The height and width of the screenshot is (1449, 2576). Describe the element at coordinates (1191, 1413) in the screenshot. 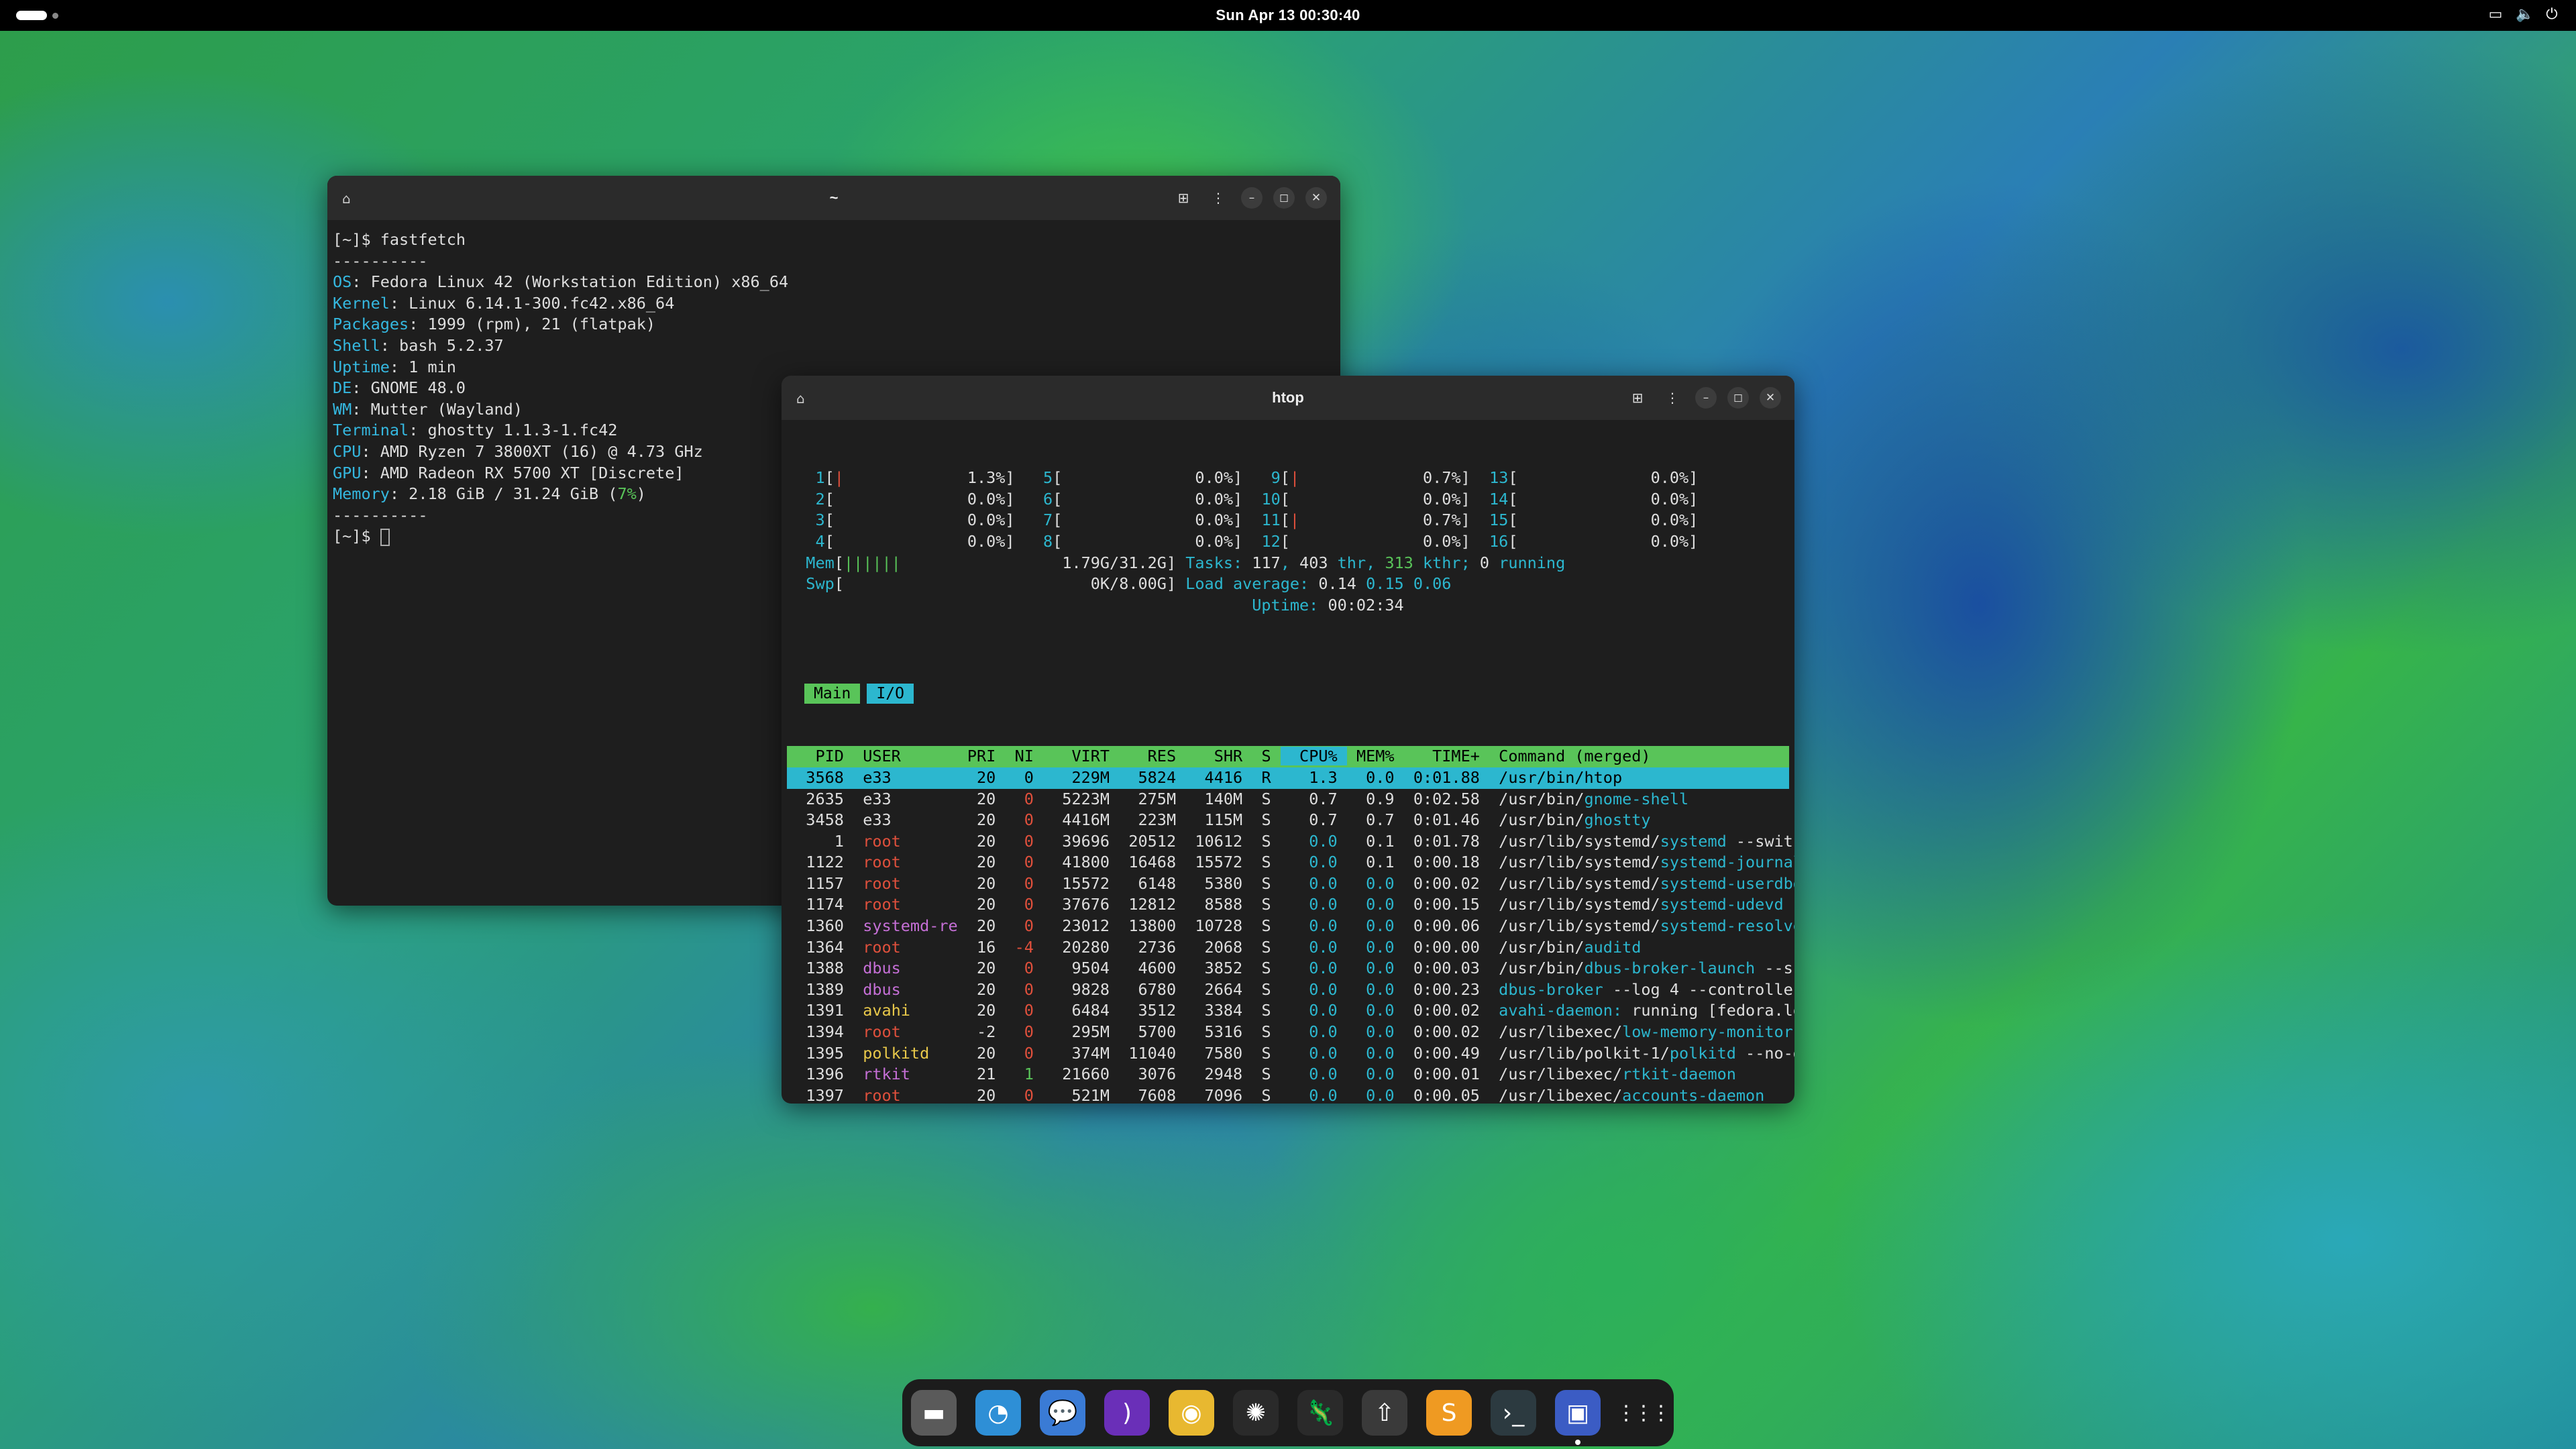

I see `camera-icon: ◉` at that location.